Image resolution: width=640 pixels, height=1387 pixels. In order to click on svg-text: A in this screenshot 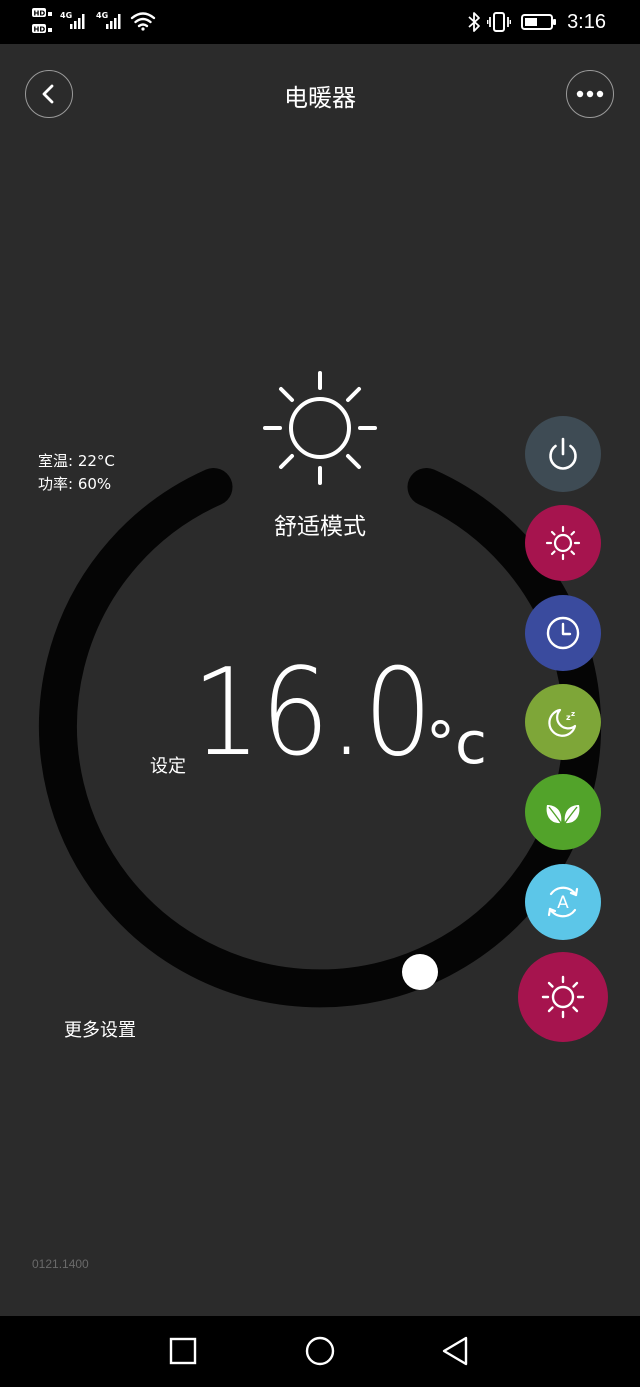, I will do `click(563, 903)`.